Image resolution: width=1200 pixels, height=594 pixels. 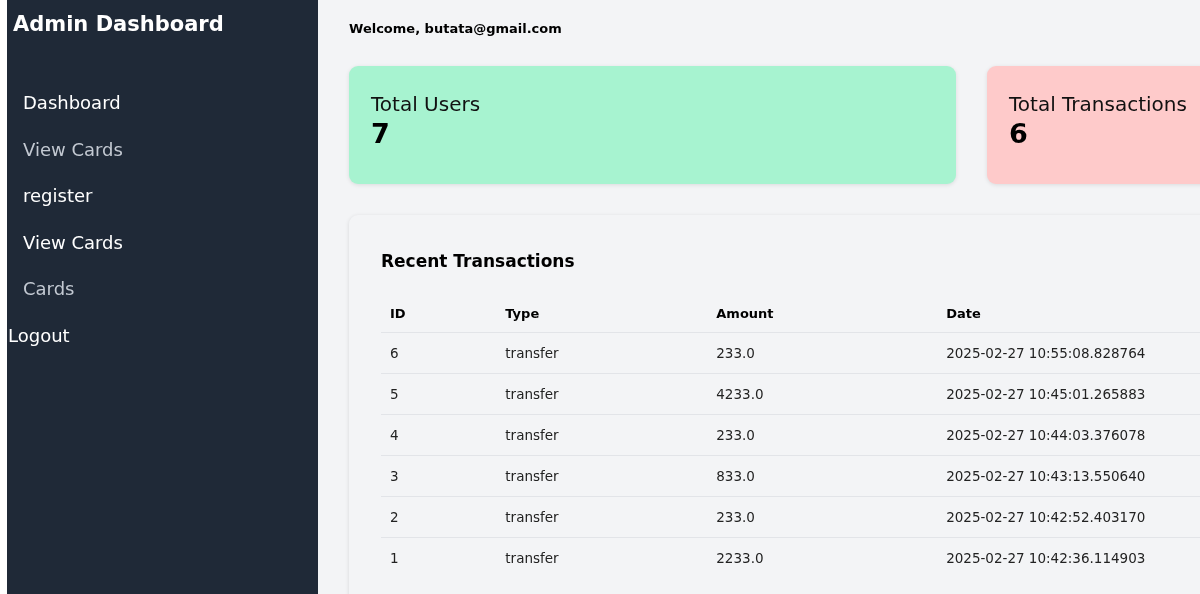 What do you see at coordinates (1068, 394) in the screenshot?
I see `table-cell: 2025-02-27 10:45:01.265883` at bounding box center [1068, 394].